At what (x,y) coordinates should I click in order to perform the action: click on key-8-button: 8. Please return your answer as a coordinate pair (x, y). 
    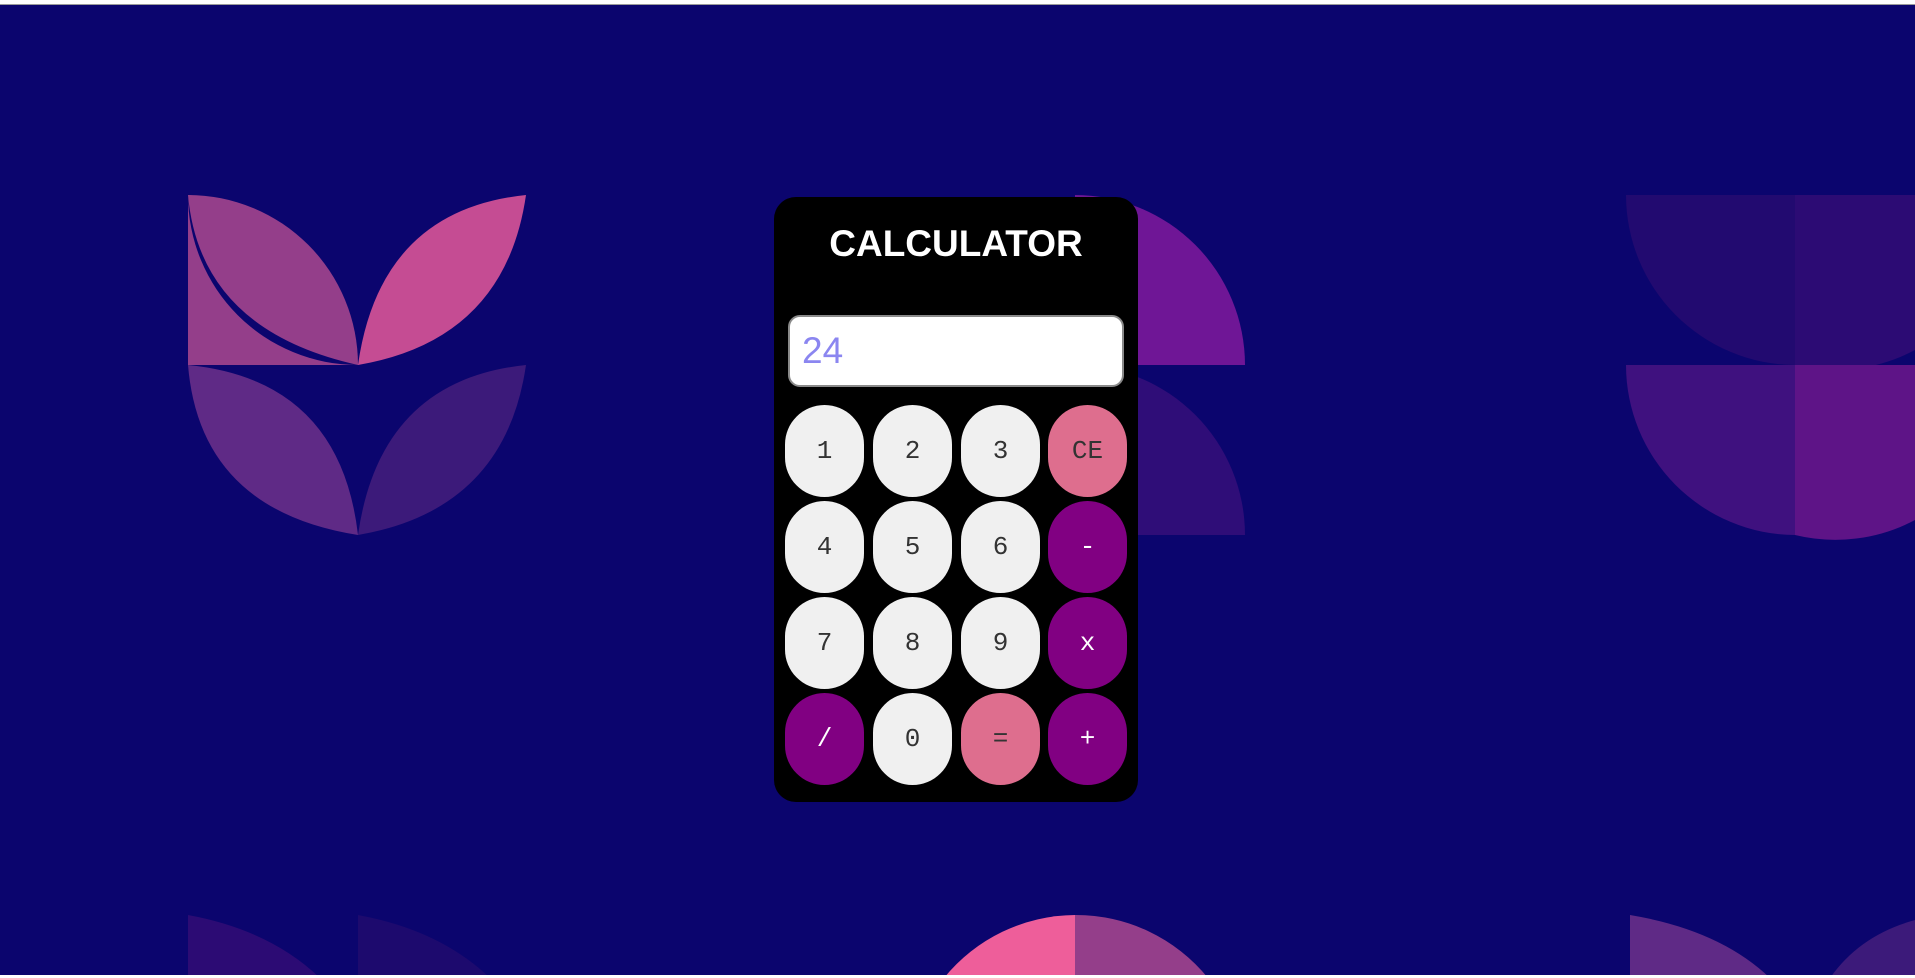
    Looking at the image, I should click on (912, 643).